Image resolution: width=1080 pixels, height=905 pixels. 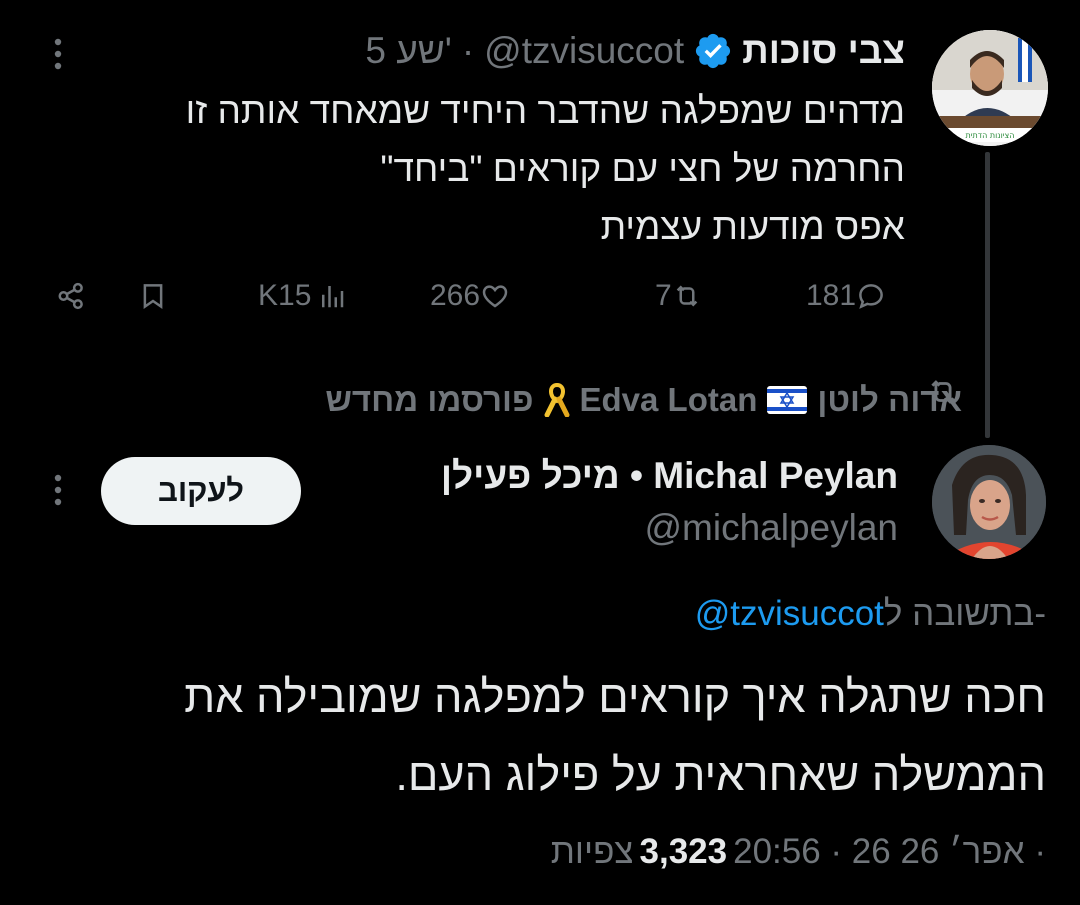 What do you see at coordinates (429, 399) in the screenshot?
I see `repost-label: פורסמו מחדש` at bounding box center [429, 399].